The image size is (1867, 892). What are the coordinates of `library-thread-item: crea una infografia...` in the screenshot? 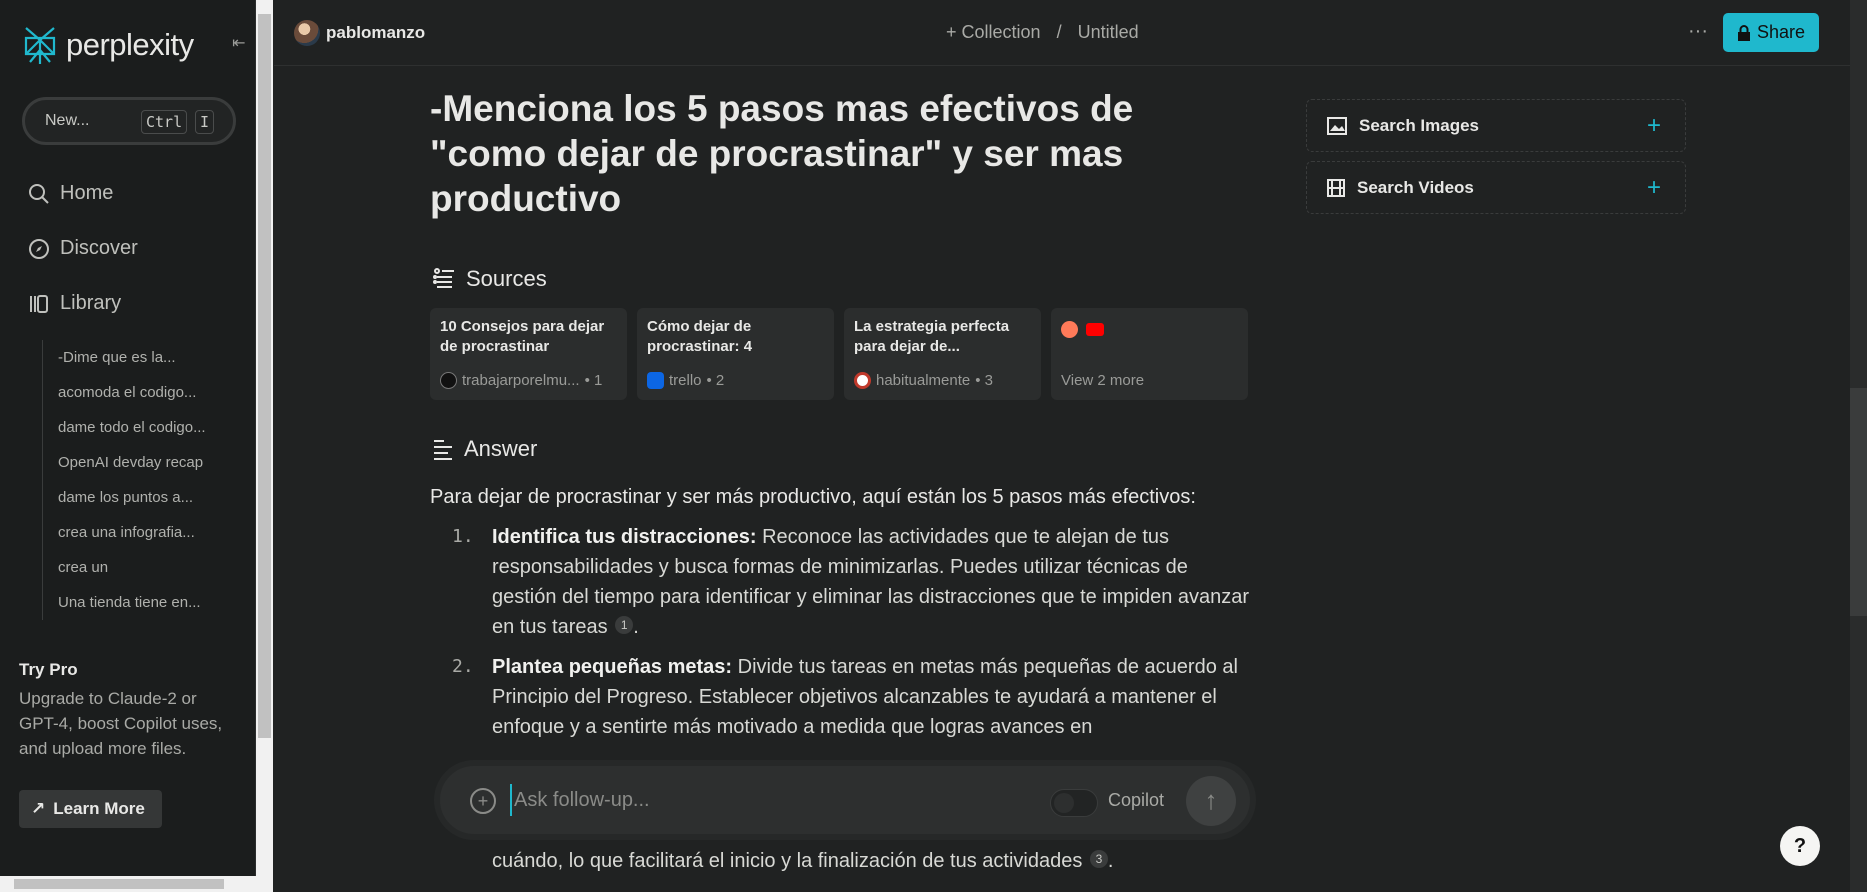 It's located at (124, 532).